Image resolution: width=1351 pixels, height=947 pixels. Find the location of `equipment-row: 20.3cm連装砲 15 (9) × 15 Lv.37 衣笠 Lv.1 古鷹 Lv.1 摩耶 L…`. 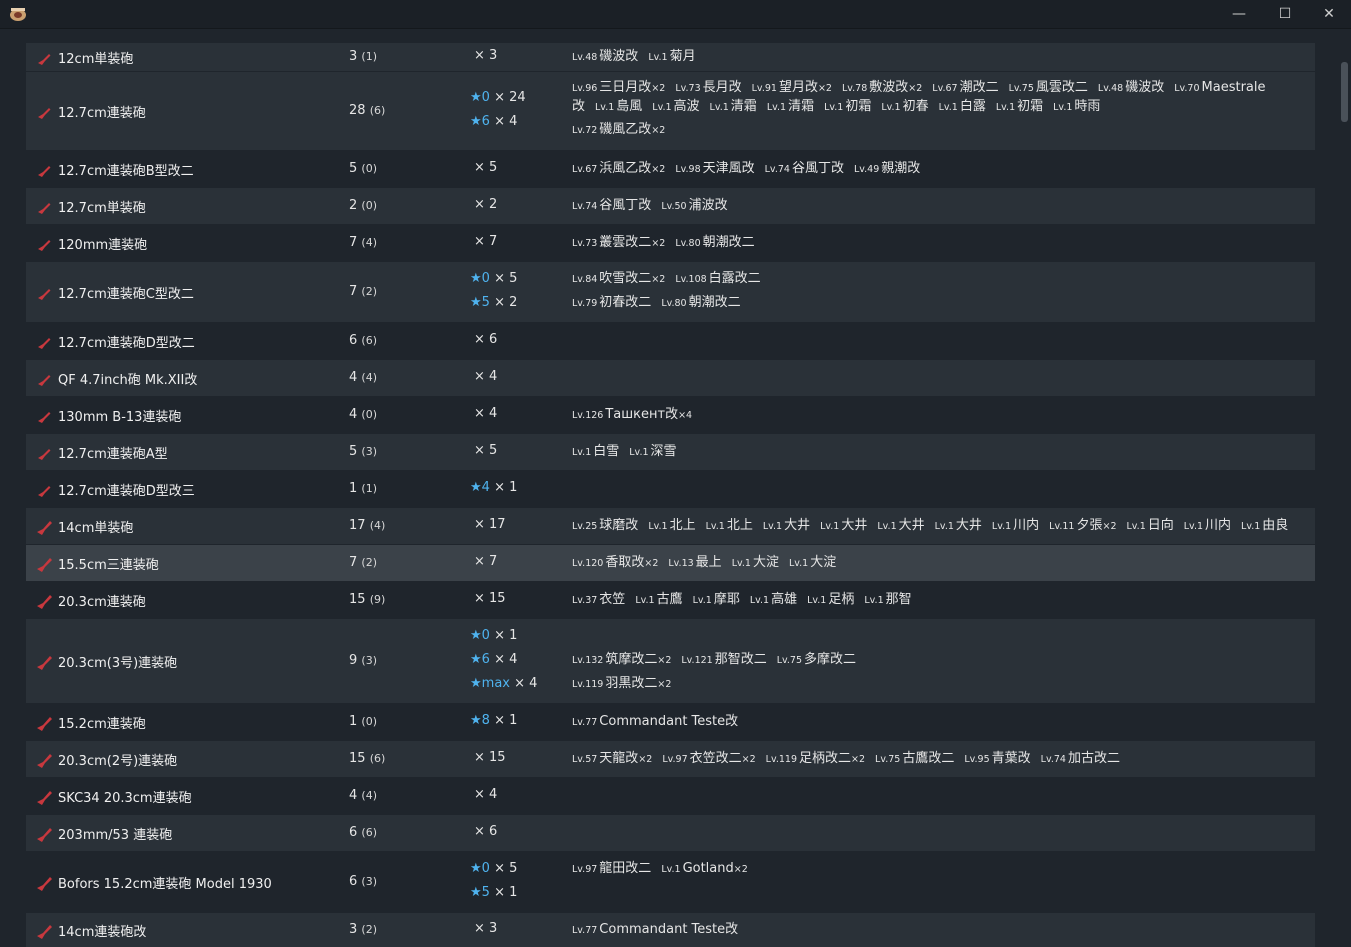

equipment-row: 20.3cm連装砲 15 (9) × 15 Lv.37 衣笠 Lv.1 古鷹 Lv.1 摩耶 L… is located at coordinates (670, 600).